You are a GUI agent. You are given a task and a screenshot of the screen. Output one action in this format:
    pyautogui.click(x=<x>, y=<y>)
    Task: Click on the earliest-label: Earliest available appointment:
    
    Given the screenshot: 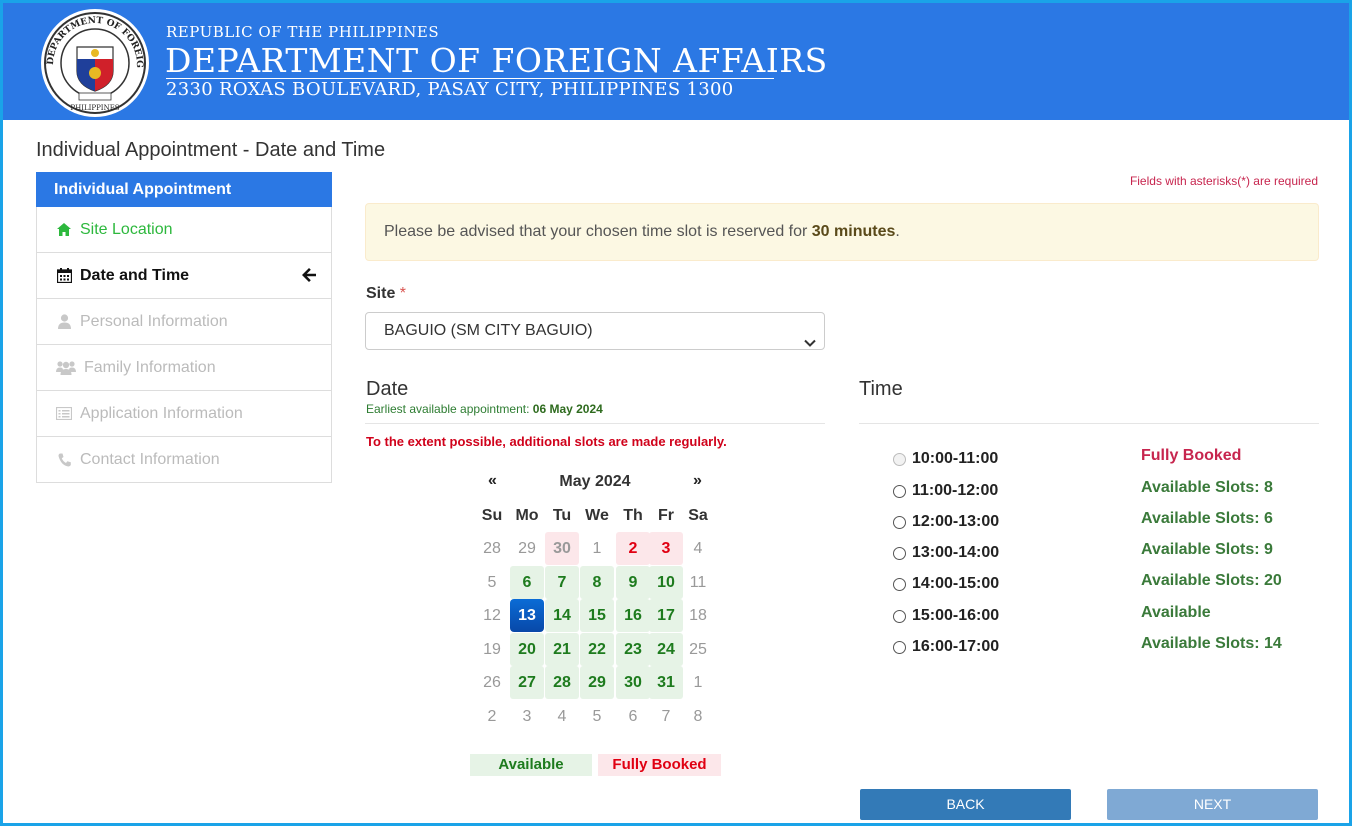 What is the action you would take?
    pyautogui.click(x=449, y=409)
    